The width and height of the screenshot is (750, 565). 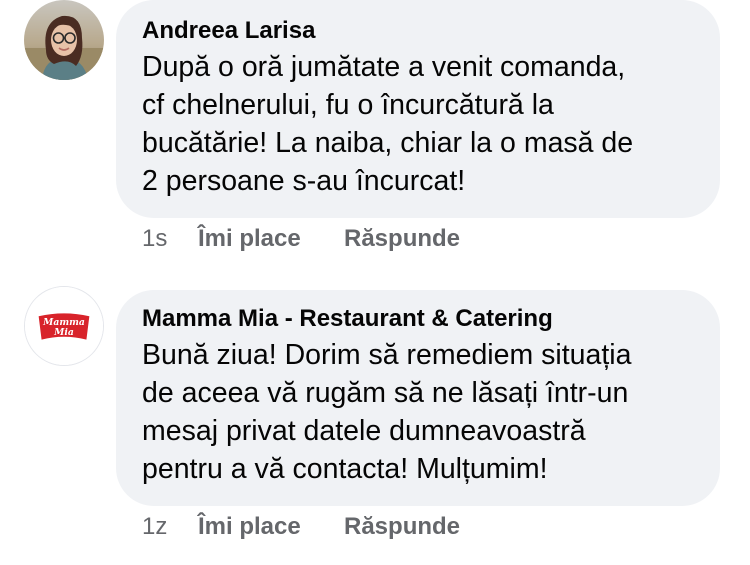 I want to click on avatar, so click(x=64, y=40).